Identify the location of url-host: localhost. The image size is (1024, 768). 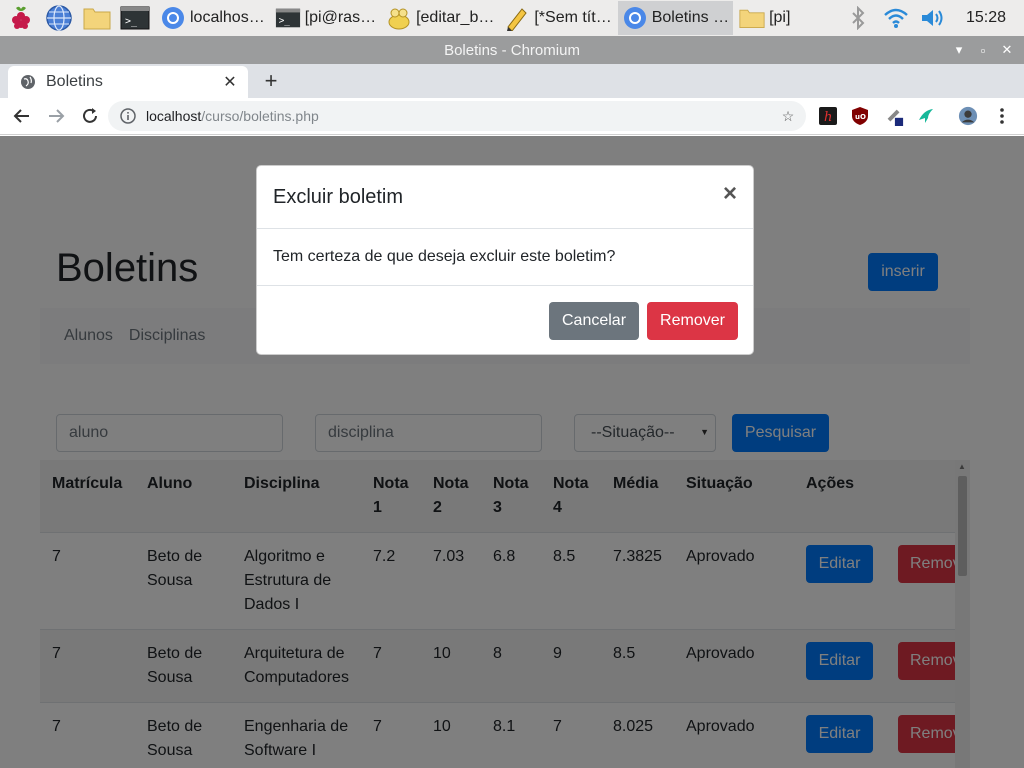
(174, 116).